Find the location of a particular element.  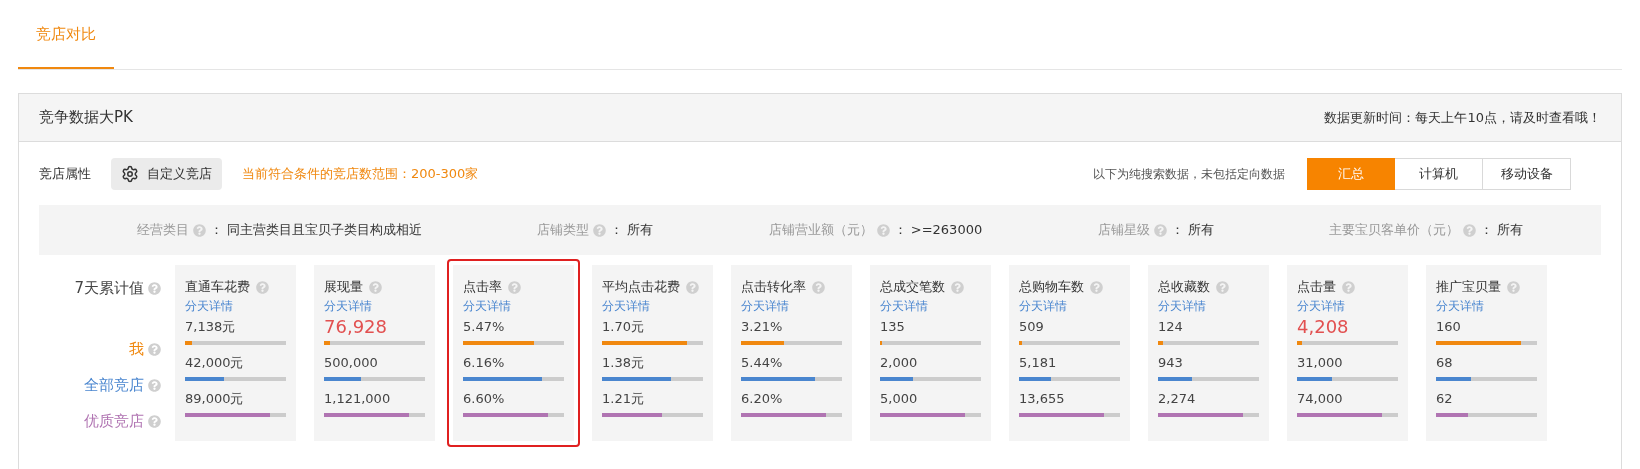

metric-value: 2,274 is located at coordinates (1177, 399).